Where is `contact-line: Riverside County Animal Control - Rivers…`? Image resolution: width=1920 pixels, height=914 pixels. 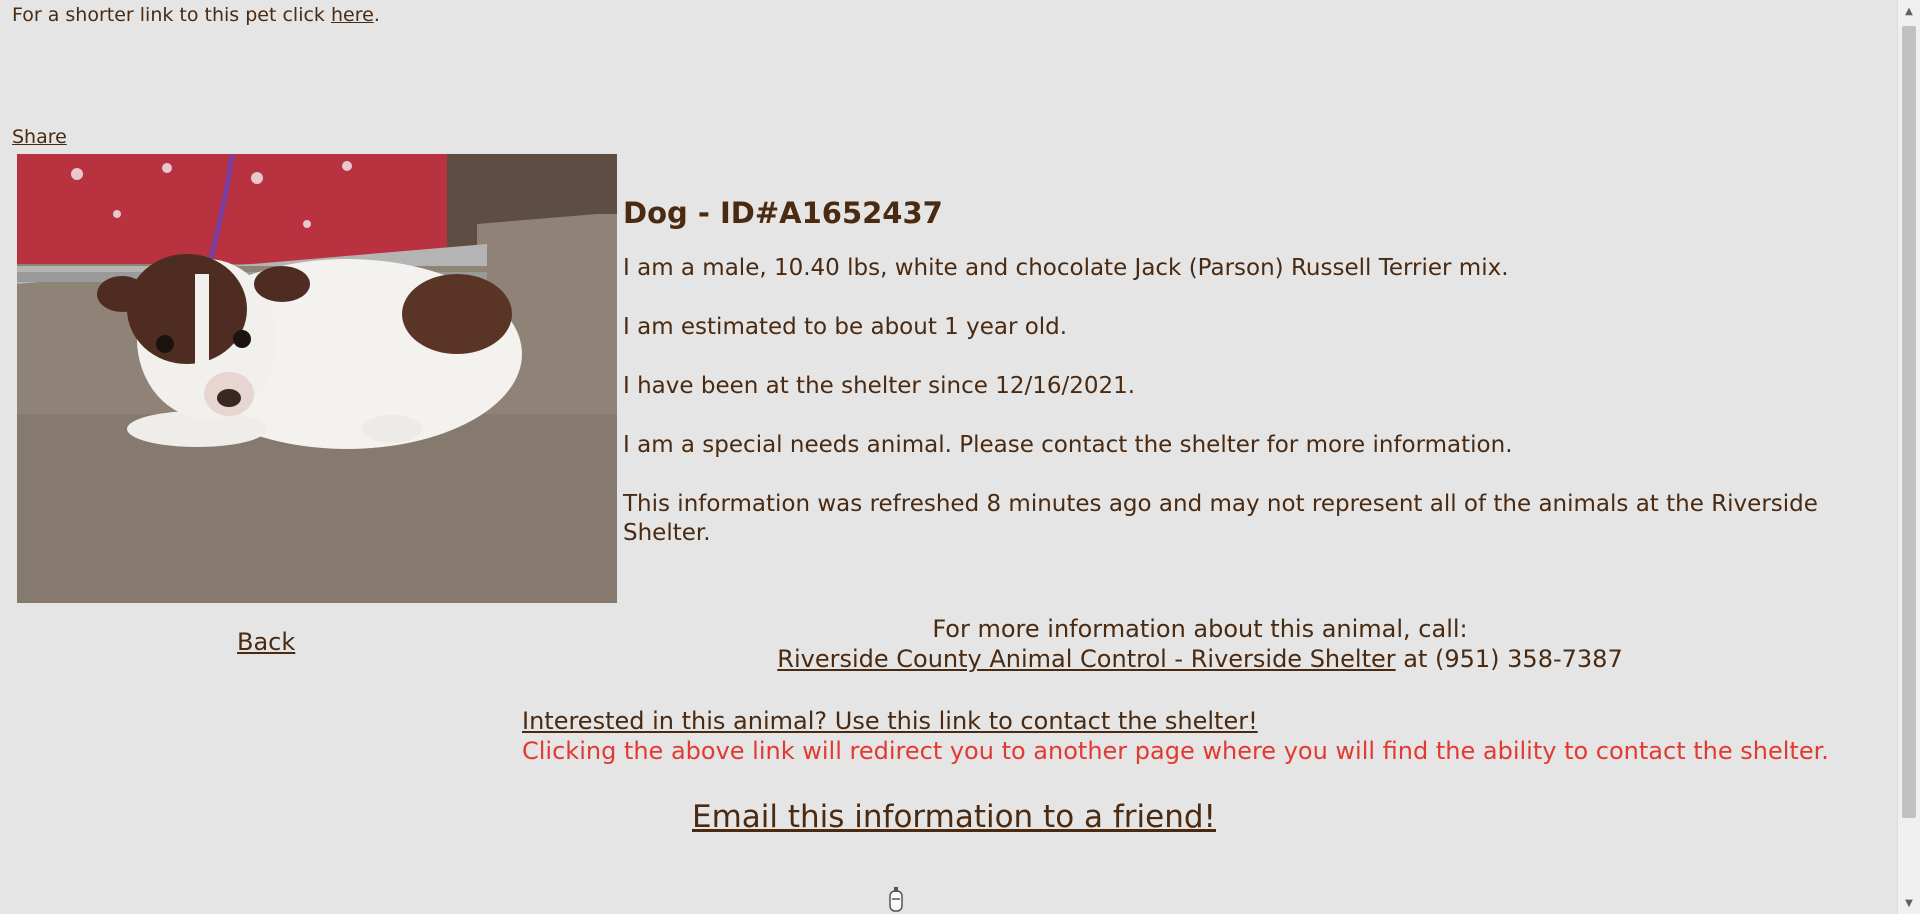 contact-line: Riverside County Animal Control - Rivers… is located at coordinates (1200, 659).